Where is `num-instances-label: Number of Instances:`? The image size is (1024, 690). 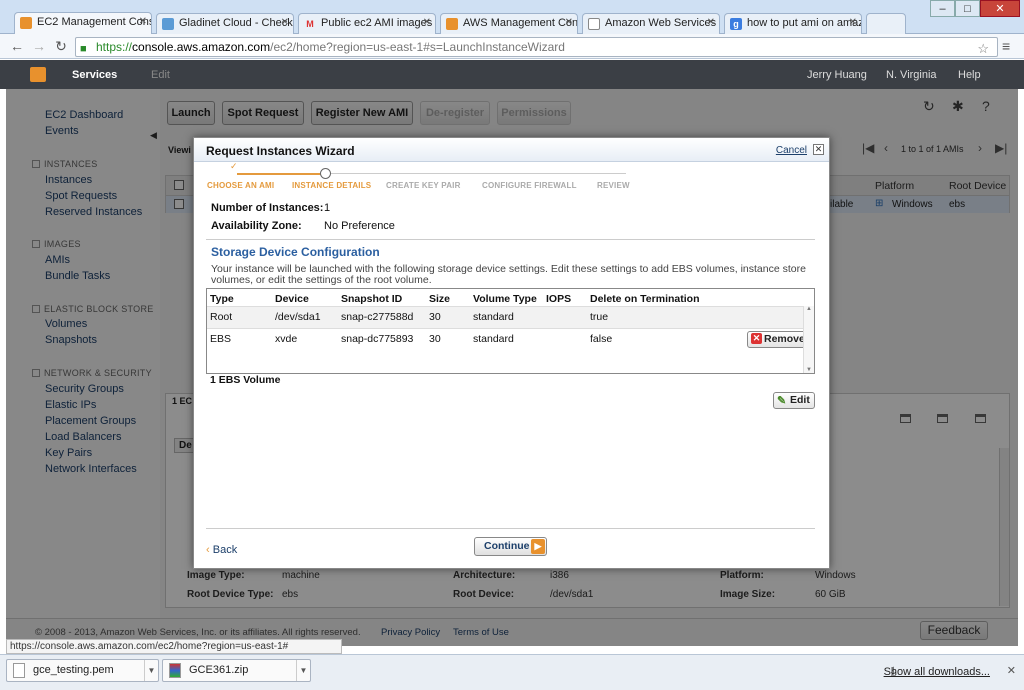 num-instances-label: Number of Instances: is located at coordinates (267, 208).